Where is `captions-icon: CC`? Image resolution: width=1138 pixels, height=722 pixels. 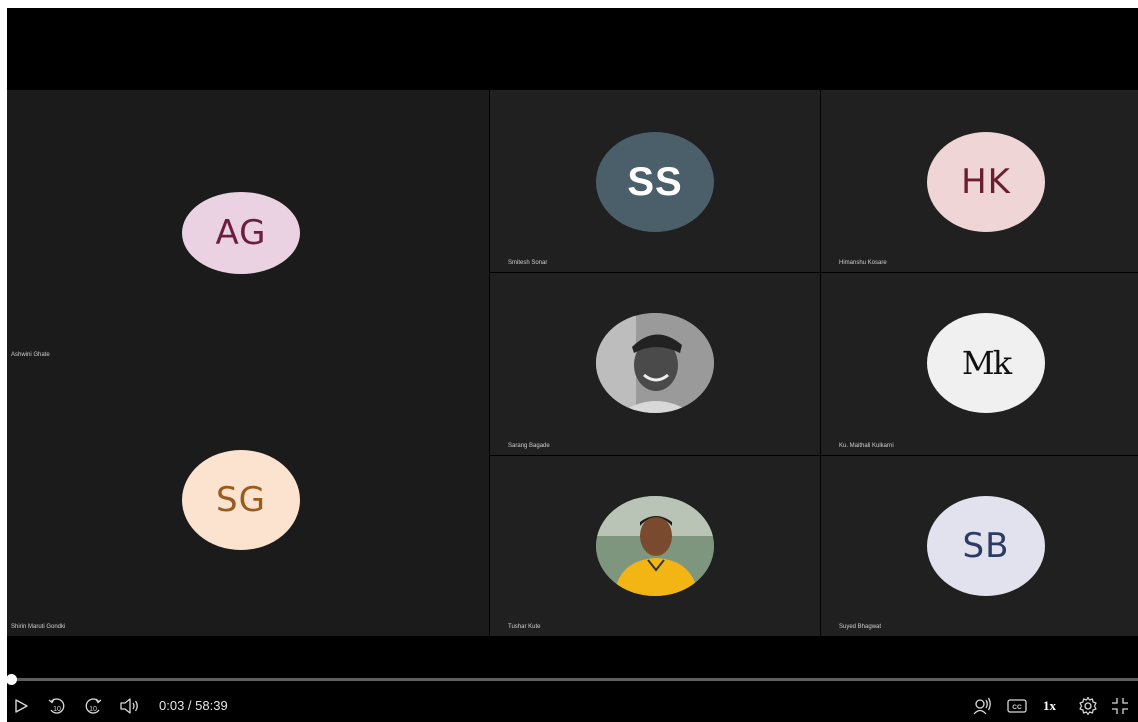
captions-icon: CC is located at coordinates (1017, 706).